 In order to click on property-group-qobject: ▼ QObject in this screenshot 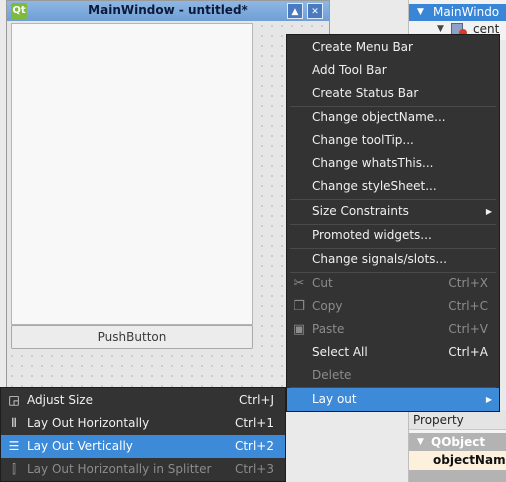, I will do `click(457, 442)`.